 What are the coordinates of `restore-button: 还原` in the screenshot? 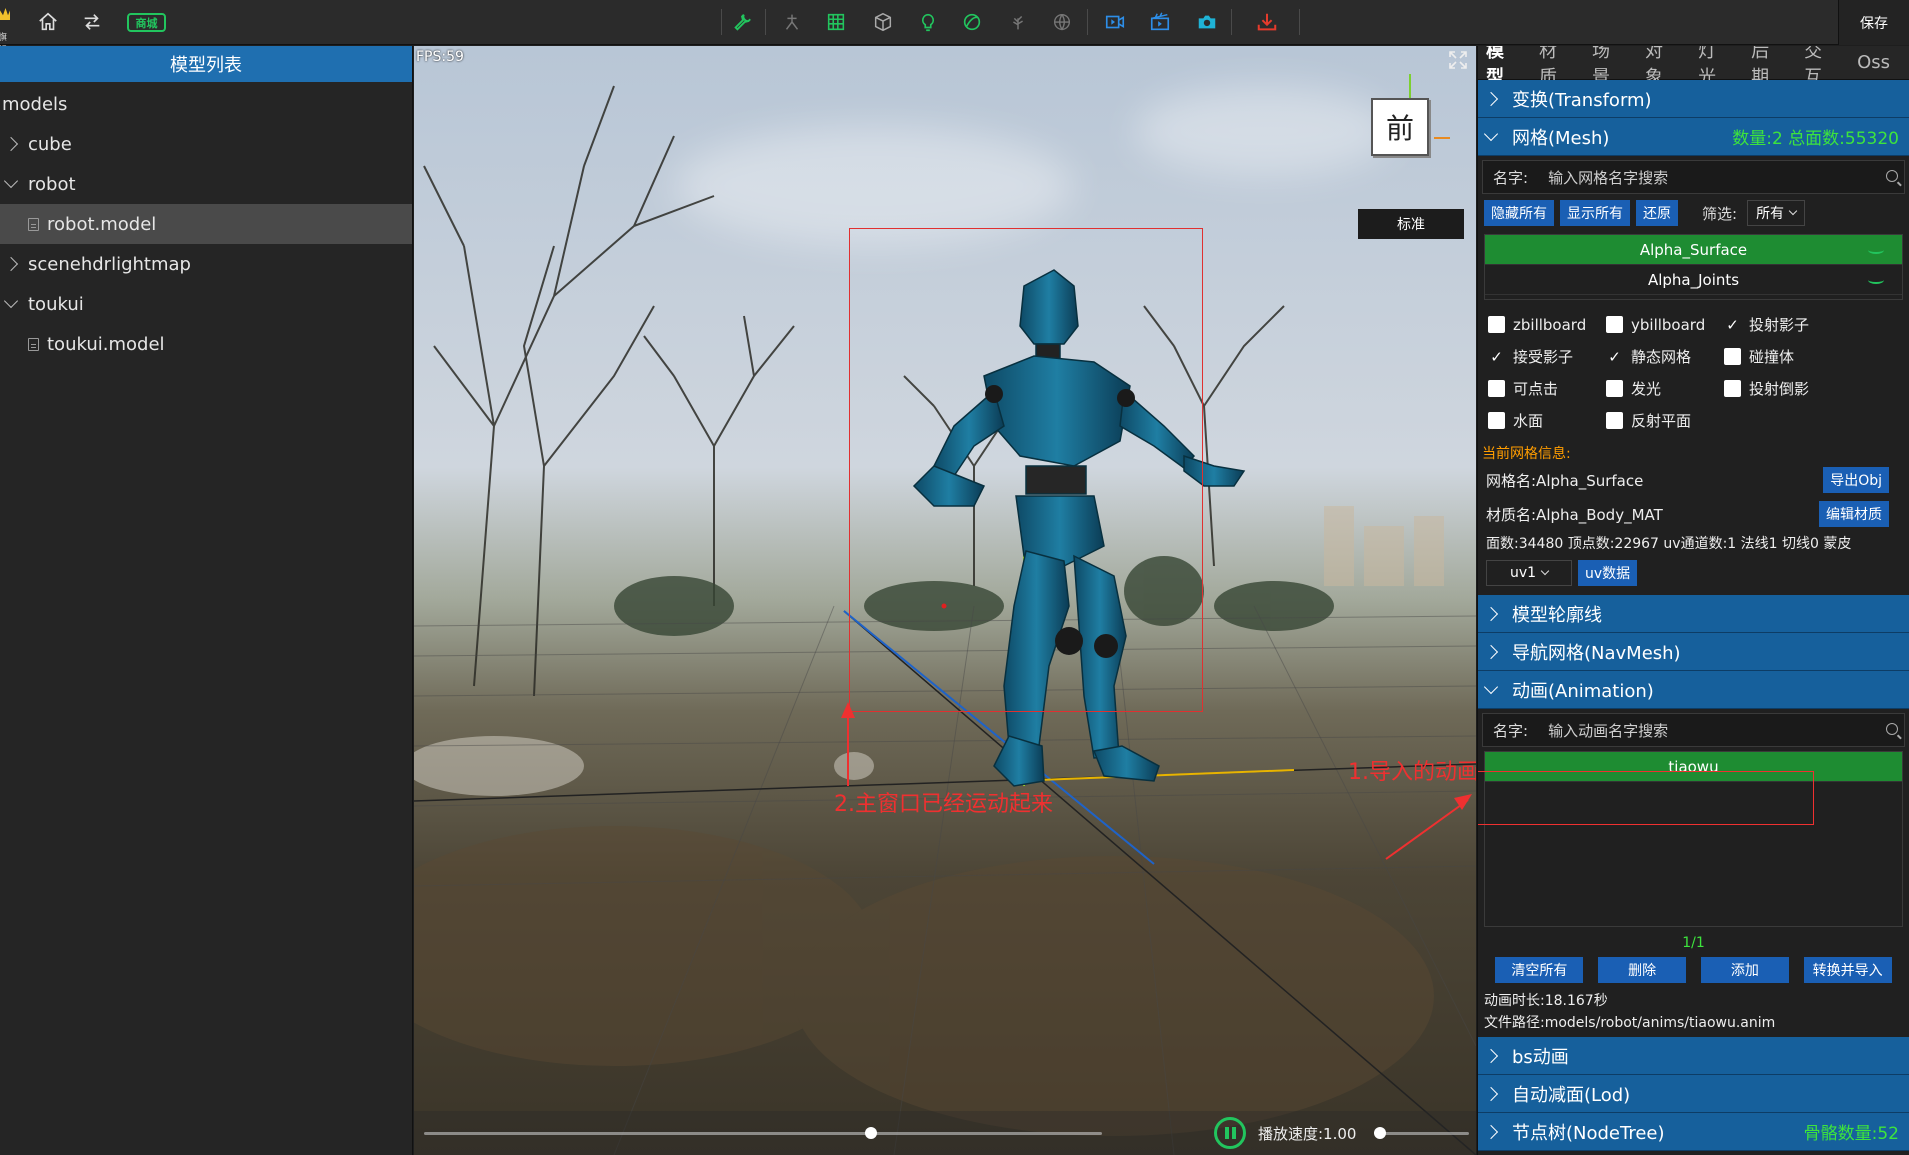 It's located at (1657, 213).